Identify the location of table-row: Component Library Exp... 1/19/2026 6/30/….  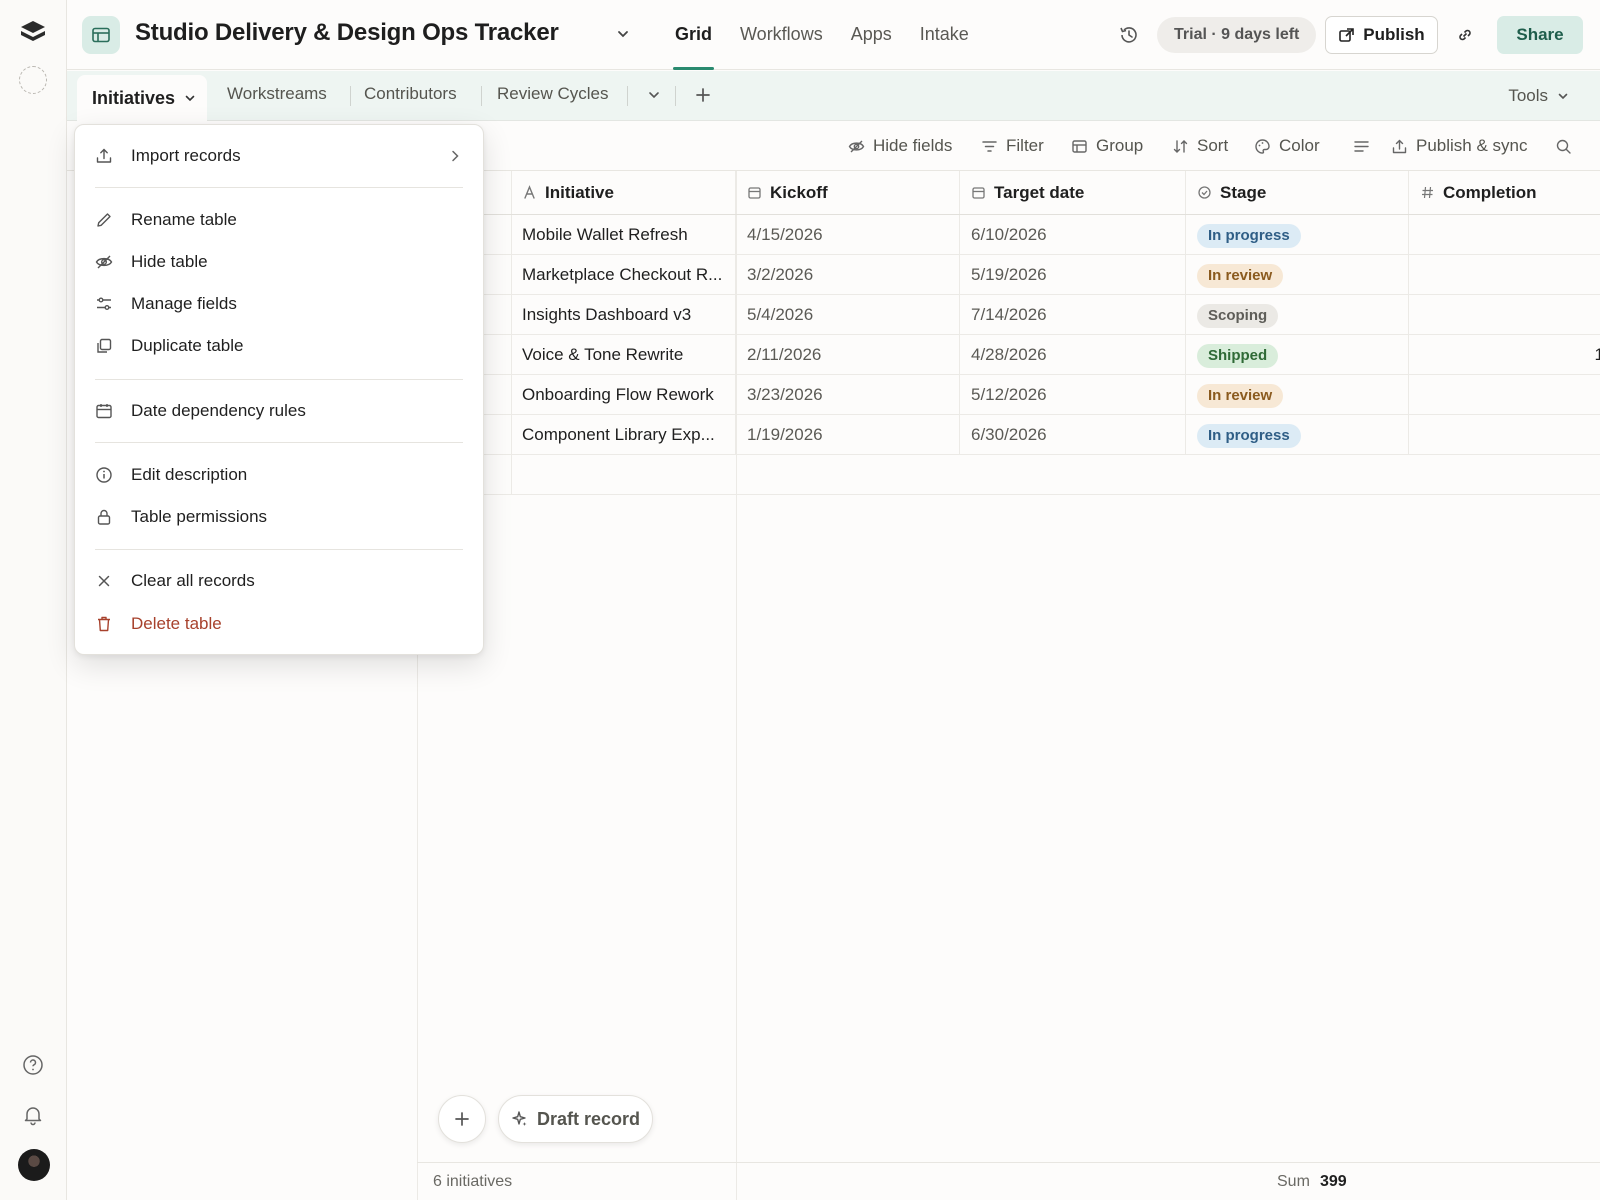
(1008, 435).